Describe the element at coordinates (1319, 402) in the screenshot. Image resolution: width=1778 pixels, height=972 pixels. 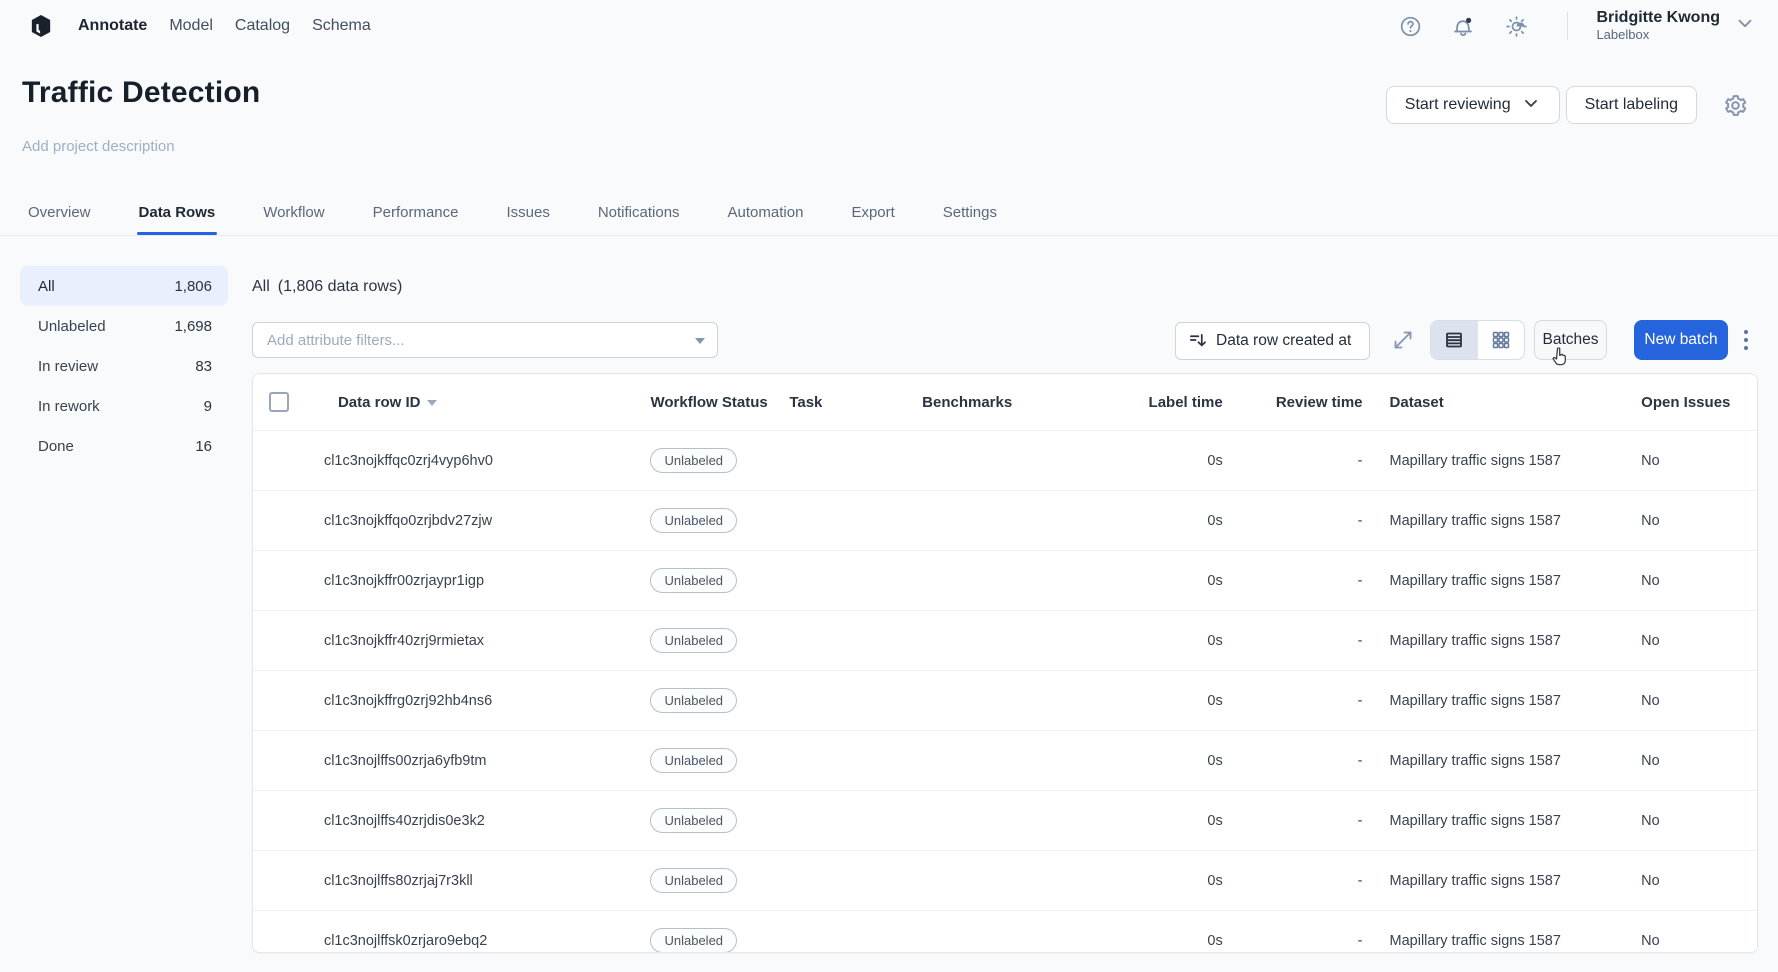
I see `column-header-review-time: Review time` at that location.